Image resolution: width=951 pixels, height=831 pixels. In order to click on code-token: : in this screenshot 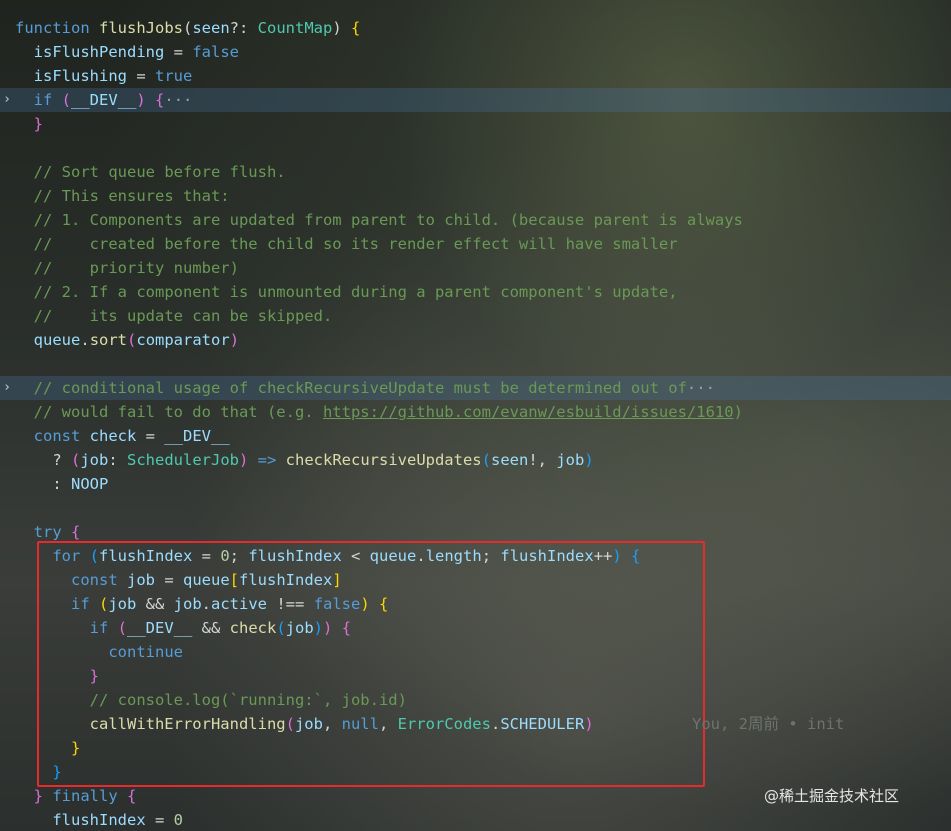, I will do `click(118, 460)`.